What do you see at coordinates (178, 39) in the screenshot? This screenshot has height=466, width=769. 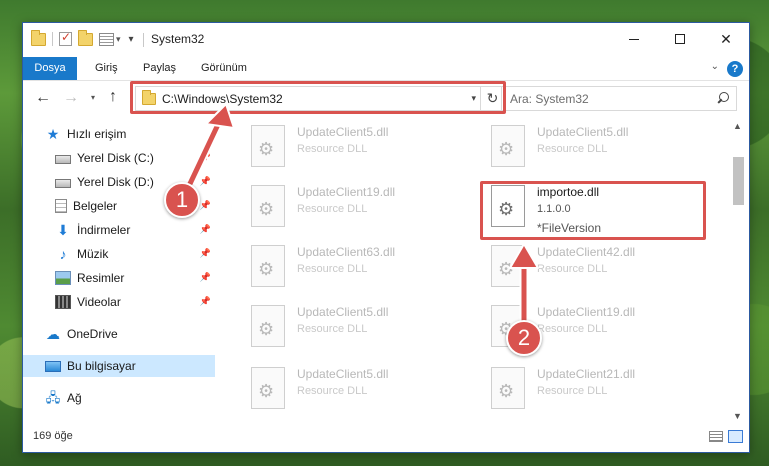 I see `window-title: System32` at bounding box center [178, 39].